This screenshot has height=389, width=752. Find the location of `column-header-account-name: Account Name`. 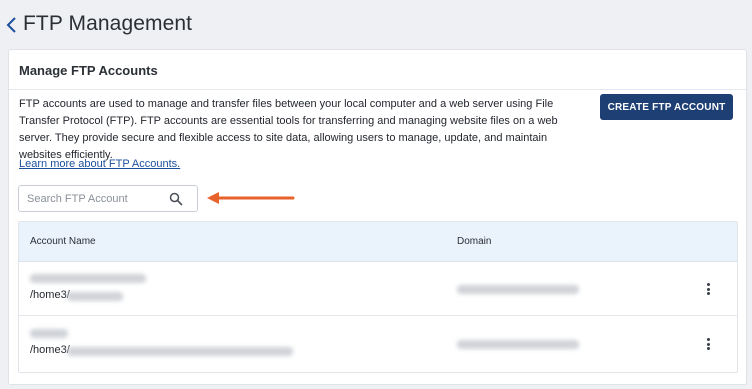

column-header-account-name: Account Name is located at coordinates (63, 241).